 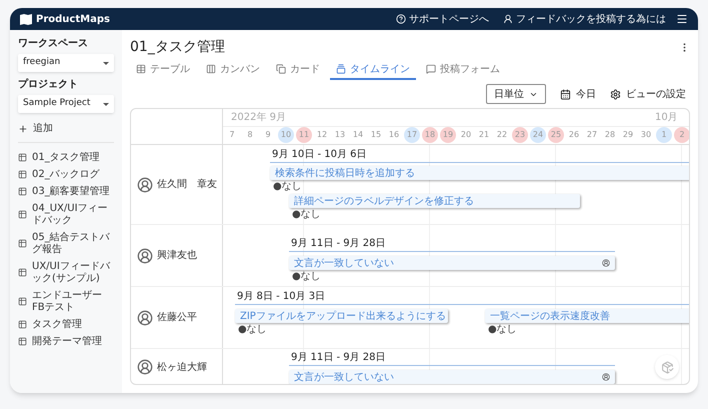 I want to click on task-title: 一覧ページの表示速度改善, so click(x=550, y=317).